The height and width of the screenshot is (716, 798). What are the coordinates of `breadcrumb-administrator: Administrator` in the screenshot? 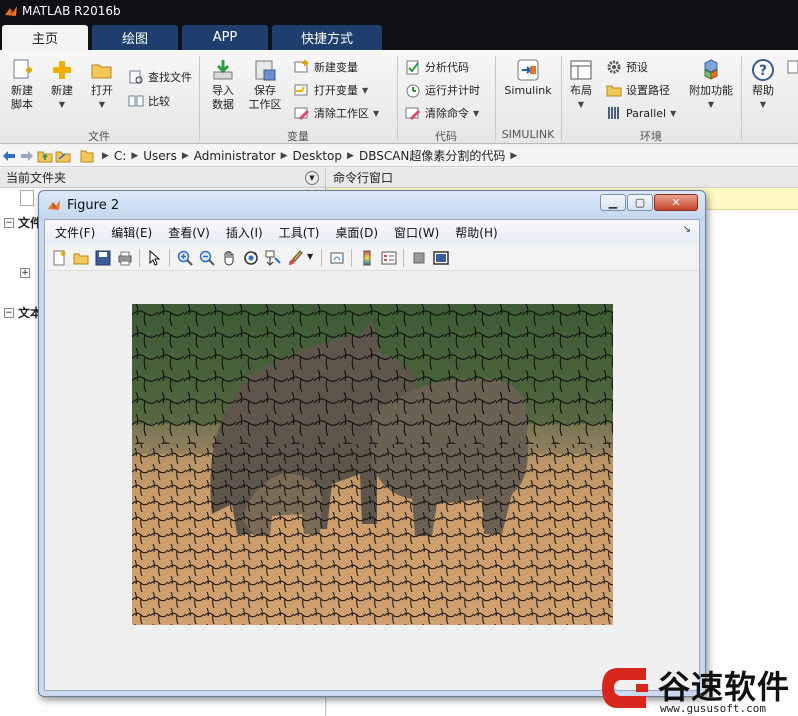 It's located at (235, 156).